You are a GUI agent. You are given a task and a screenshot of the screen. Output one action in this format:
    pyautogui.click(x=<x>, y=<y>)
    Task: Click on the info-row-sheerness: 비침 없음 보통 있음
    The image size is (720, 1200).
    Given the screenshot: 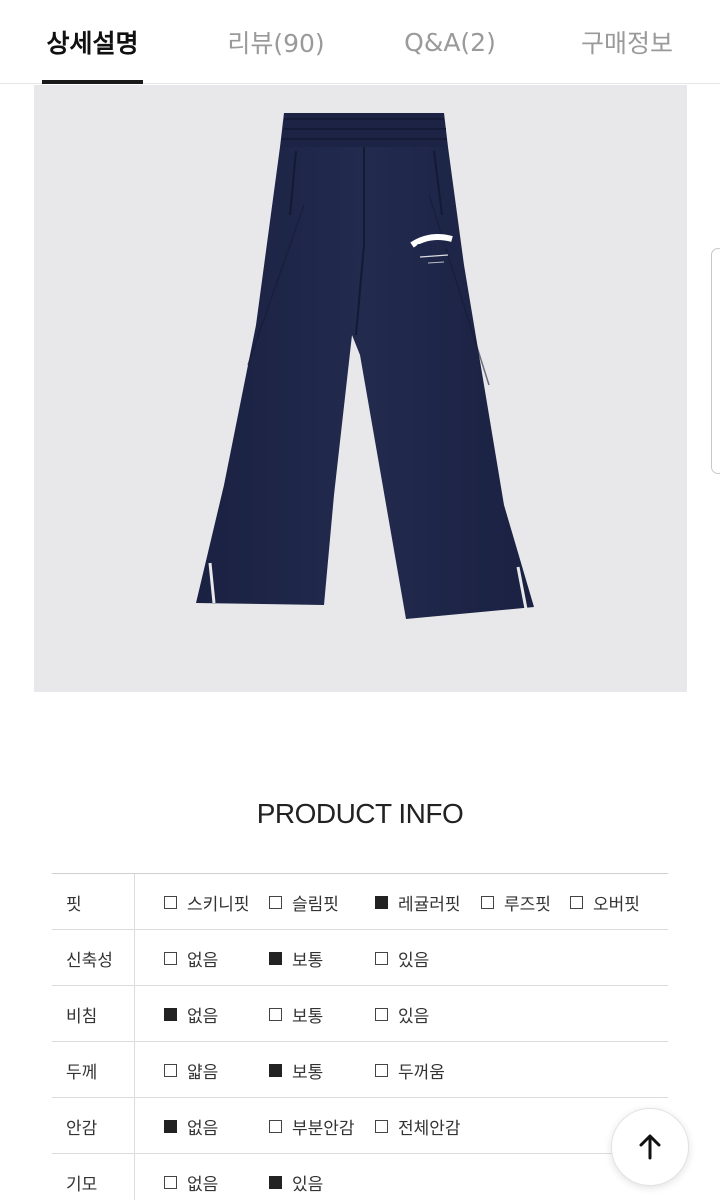 What is the action you would take?
    pyautogui.click(x=360, y=1014)
    